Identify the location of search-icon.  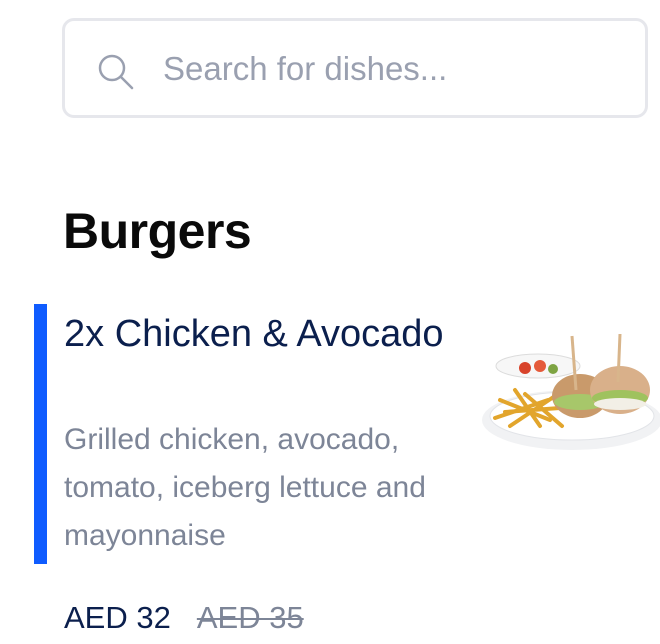
(116, 72).